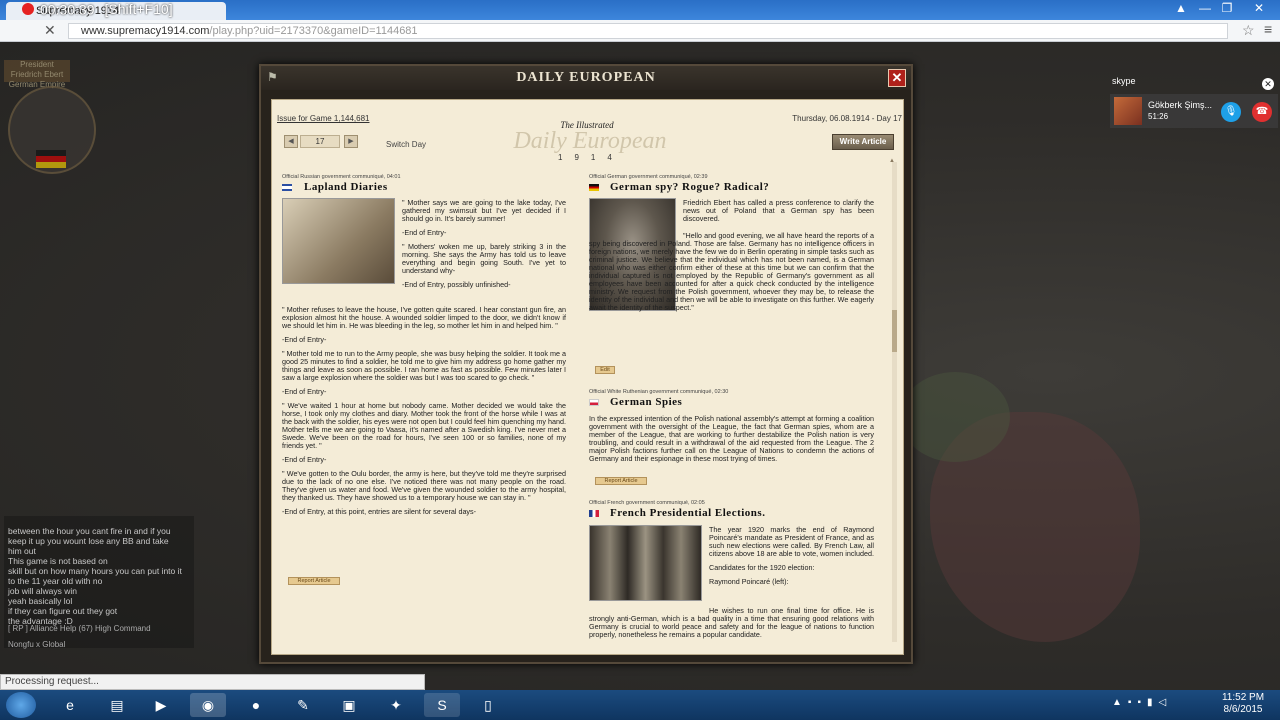 This screenshot has width=1280, height=720. I want to click on finland-flag-icon, so click(287, 187).